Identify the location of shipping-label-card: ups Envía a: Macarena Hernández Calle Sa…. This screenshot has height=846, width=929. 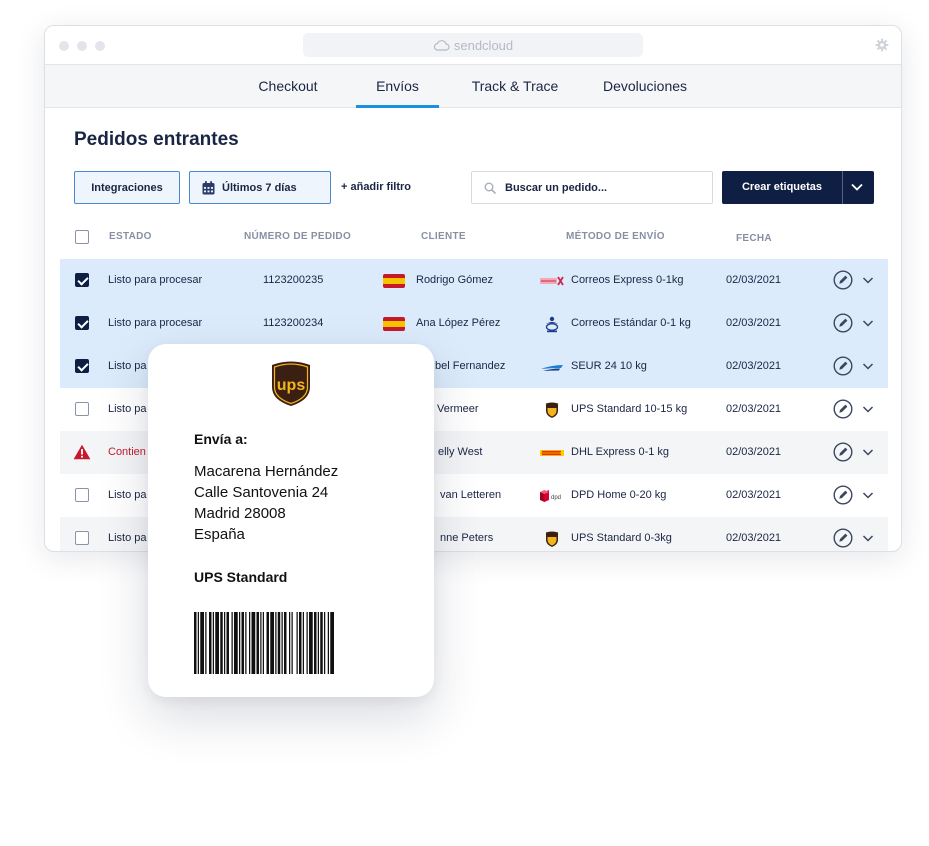
(291, 520).